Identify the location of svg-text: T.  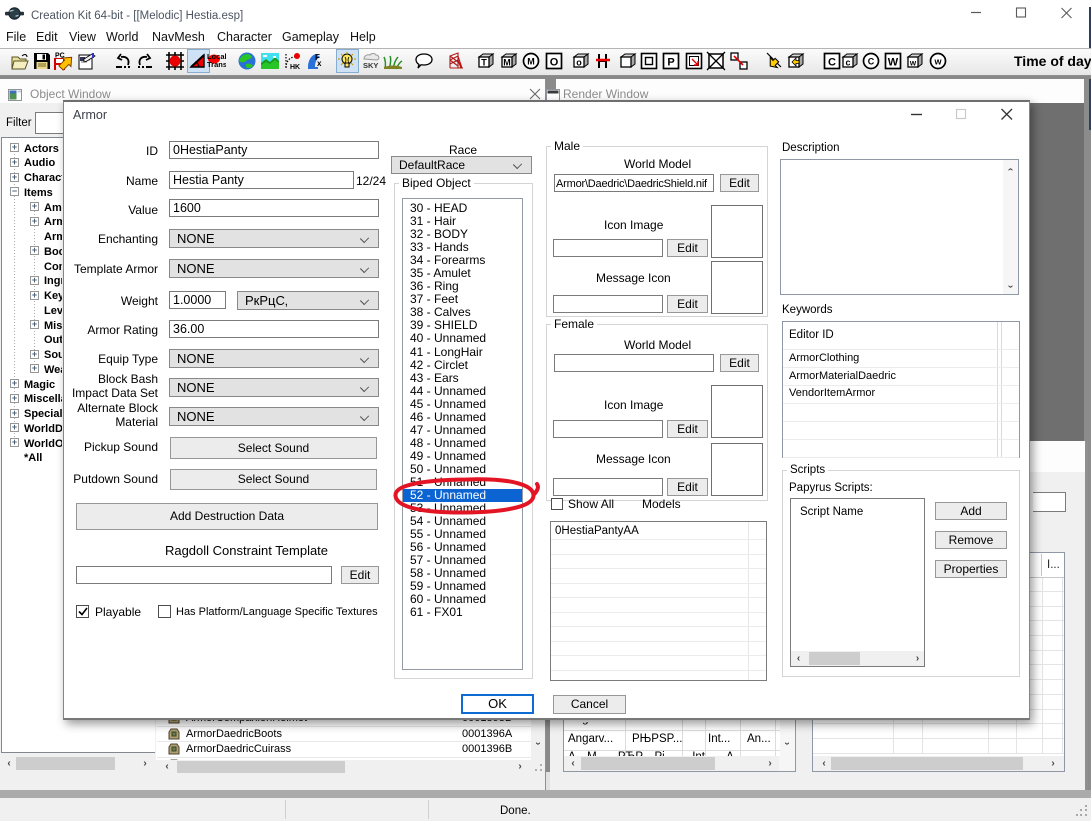
(484, 63).